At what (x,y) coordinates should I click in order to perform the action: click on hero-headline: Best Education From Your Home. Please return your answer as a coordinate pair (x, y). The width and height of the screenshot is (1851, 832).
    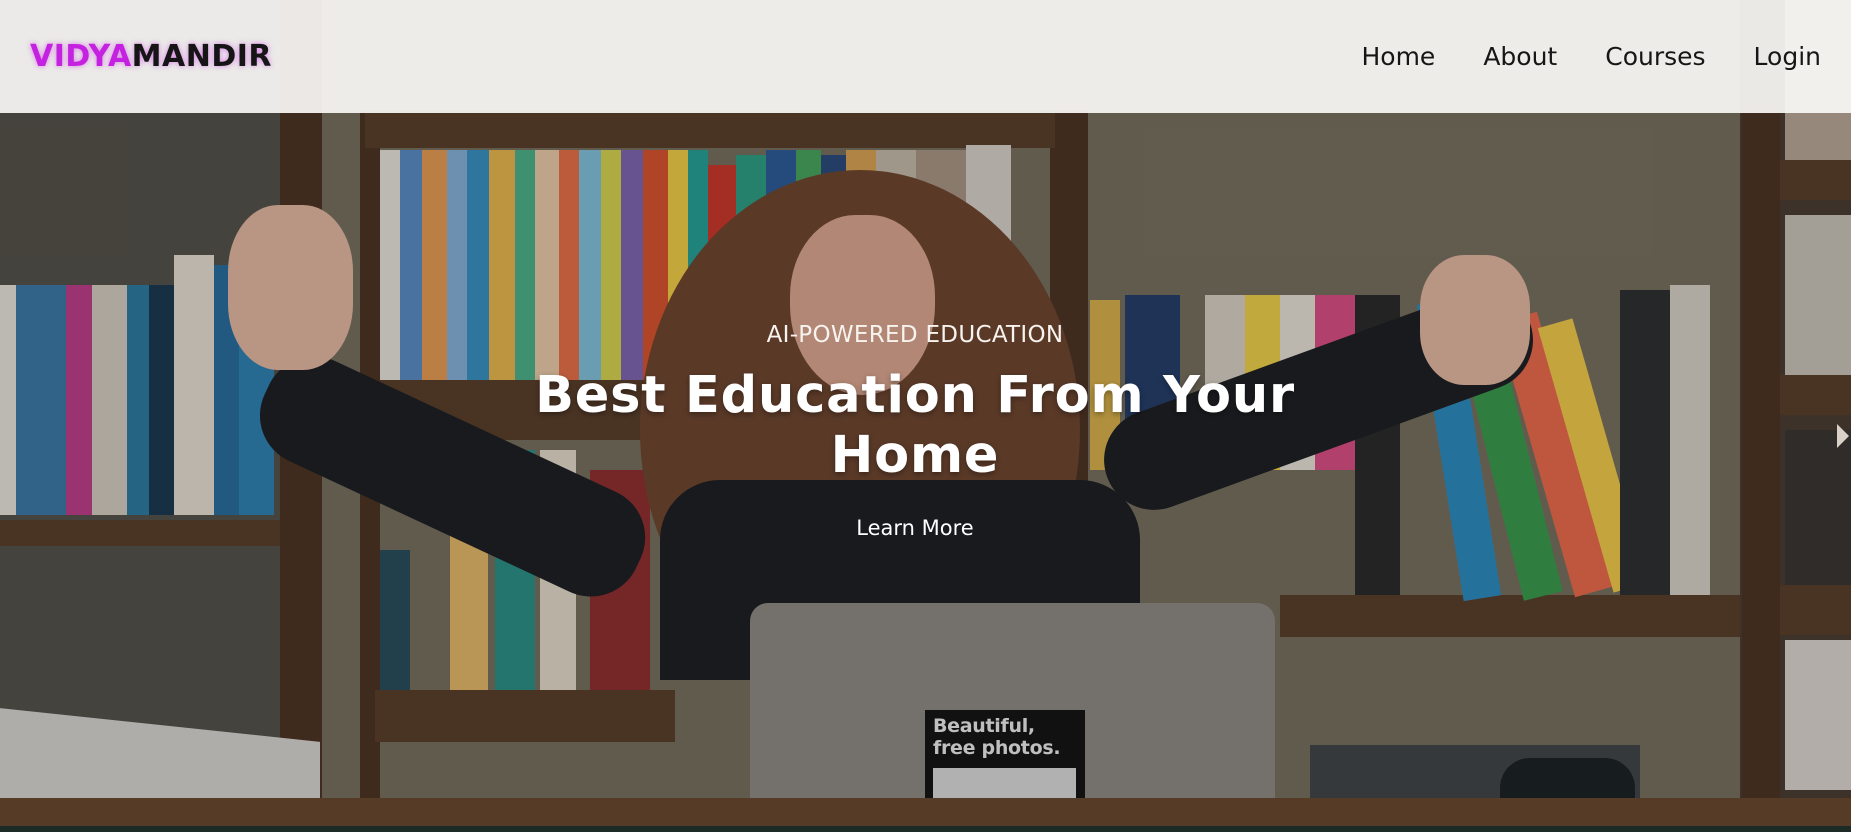
    Looking at the image, I should click on (915, 426).